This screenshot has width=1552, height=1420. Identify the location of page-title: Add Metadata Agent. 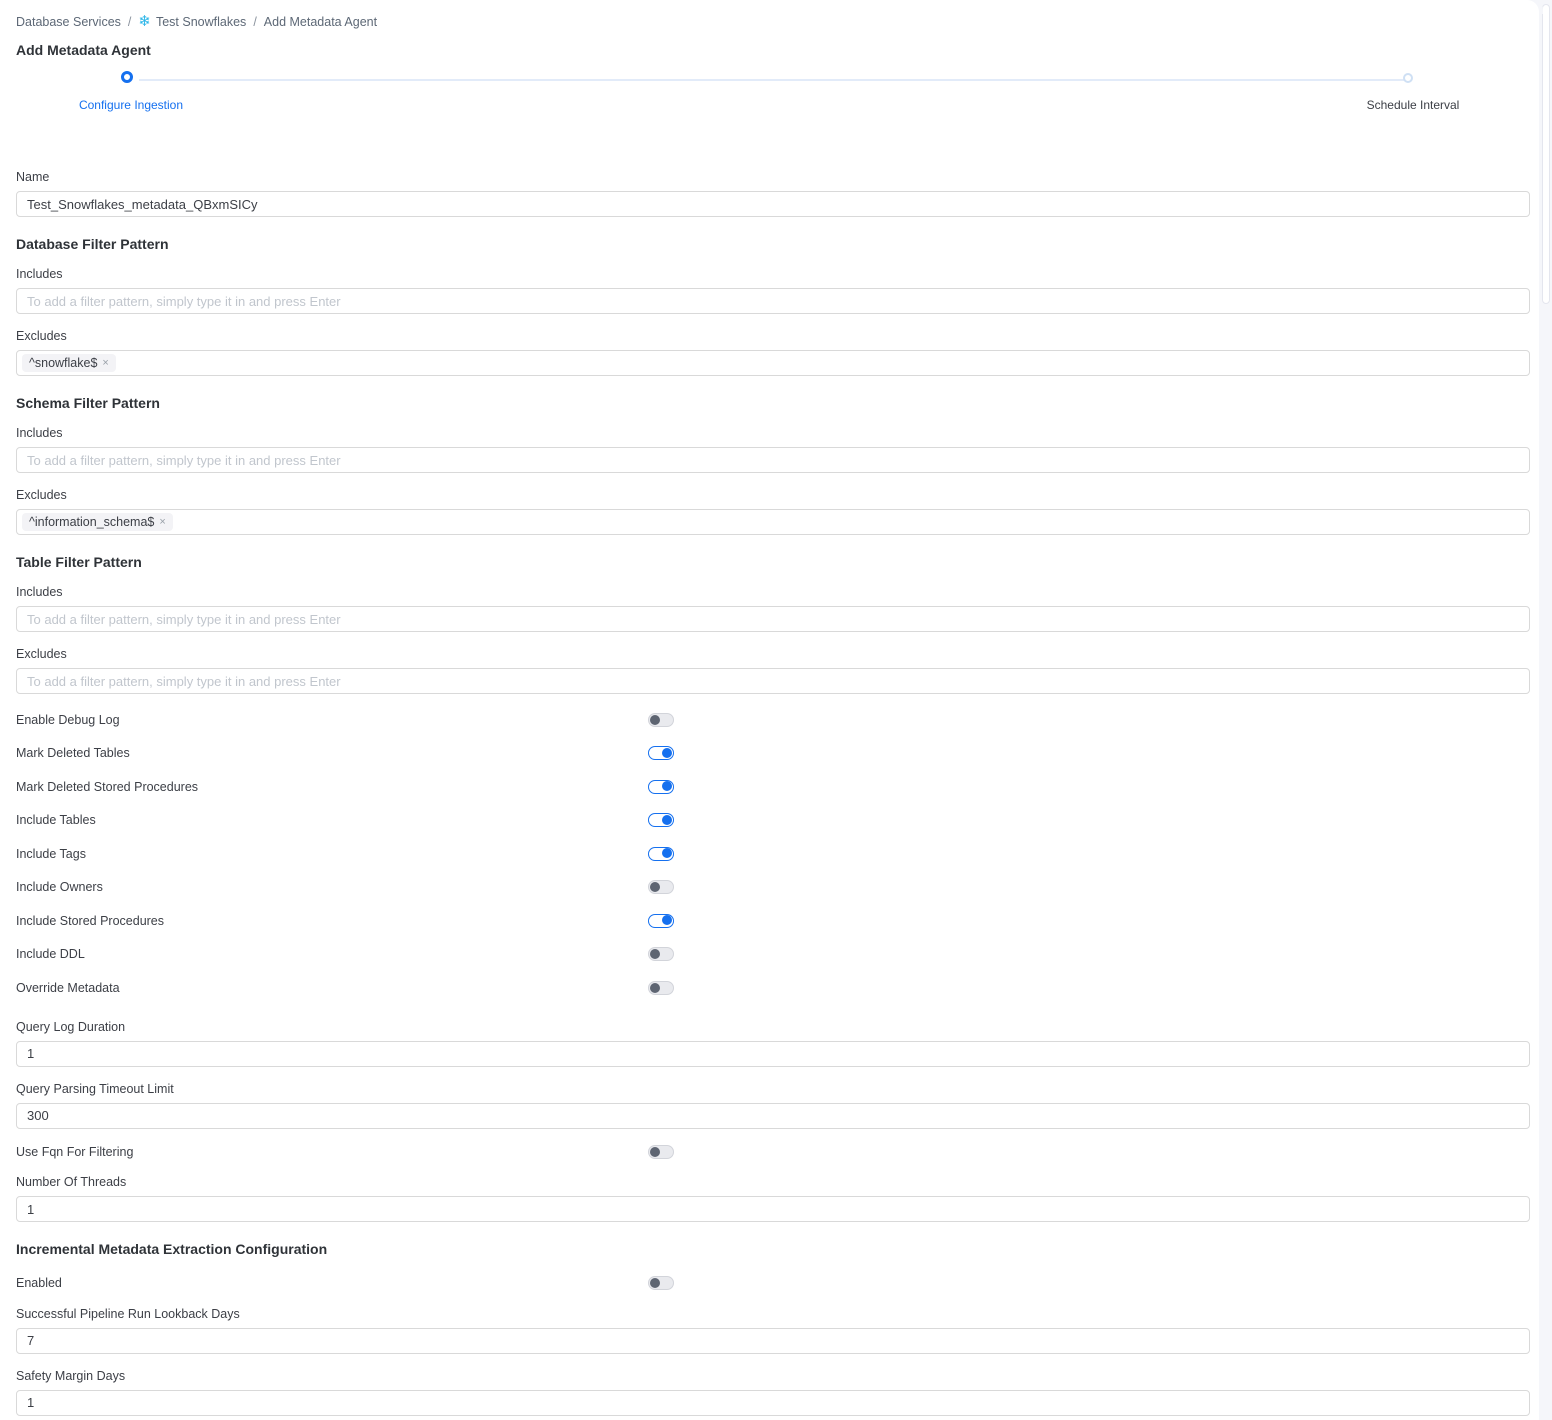
(83, 50).